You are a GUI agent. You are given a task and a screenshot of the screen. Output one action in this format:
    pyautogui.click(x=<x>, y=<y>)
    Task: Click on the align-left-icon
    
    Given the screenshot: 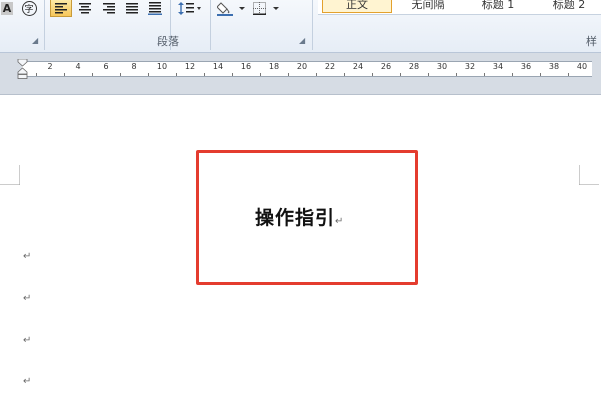 What is the action you would take?
    pyautogui.click(x=61, y=7)
    